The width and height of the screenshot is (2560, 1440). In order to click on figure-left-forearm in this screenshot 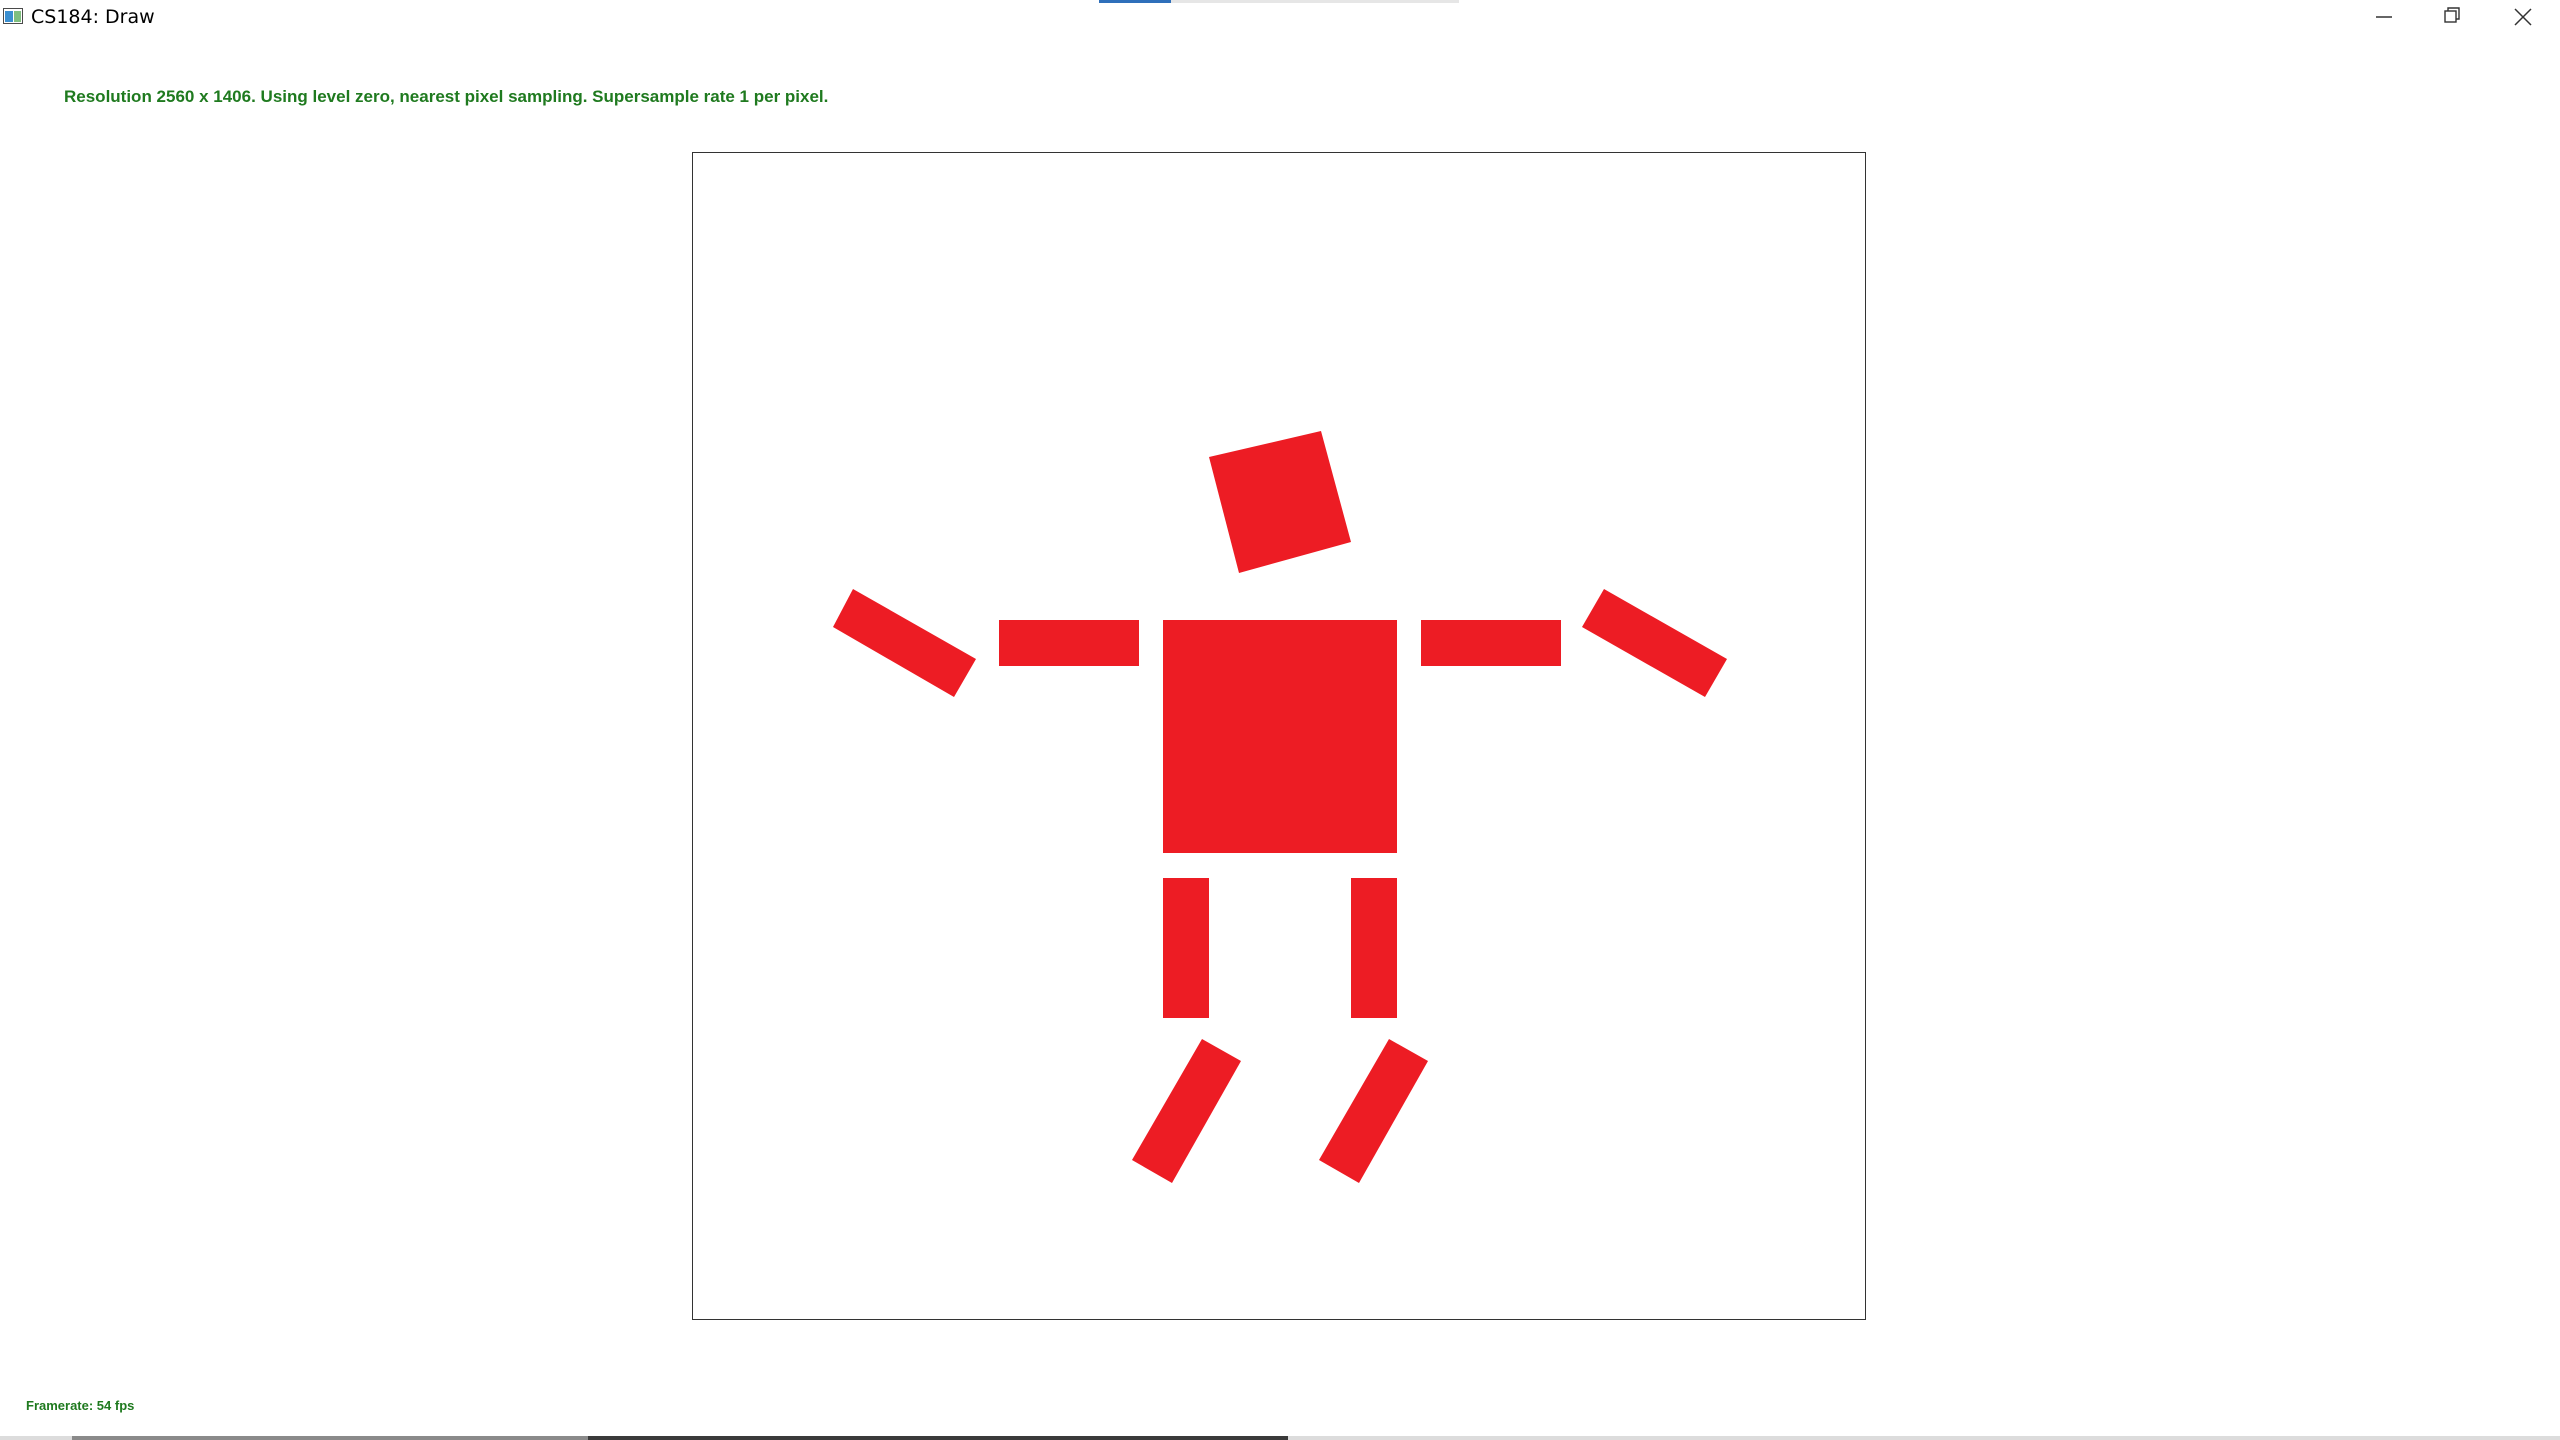, I will do `click(904, 643)`.